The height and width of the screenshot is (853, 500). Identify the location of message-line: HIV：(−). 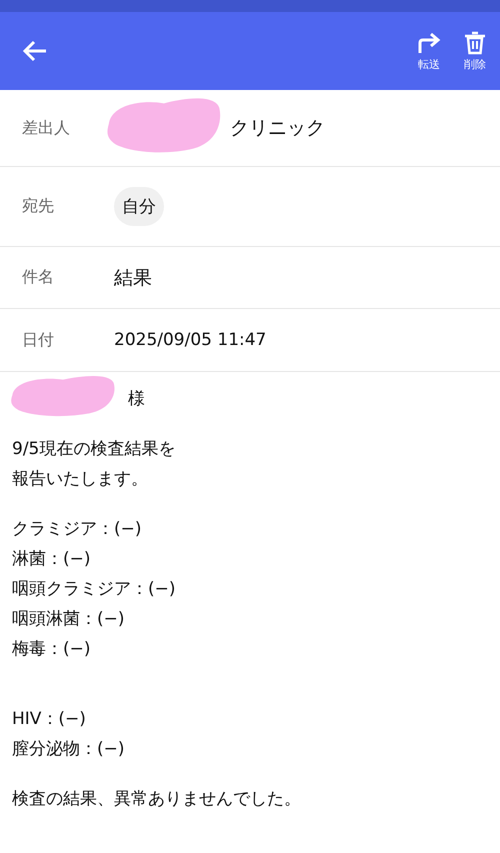
(49, 719).